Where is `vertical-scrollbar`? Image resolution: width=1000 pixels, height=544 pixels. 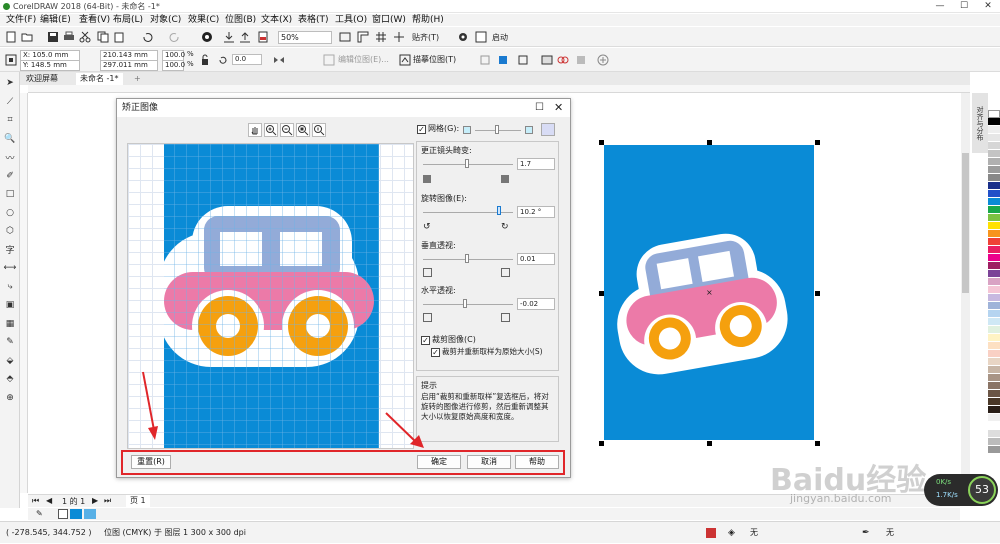 vertical-scrollbar is located at coordinates (965, 293).